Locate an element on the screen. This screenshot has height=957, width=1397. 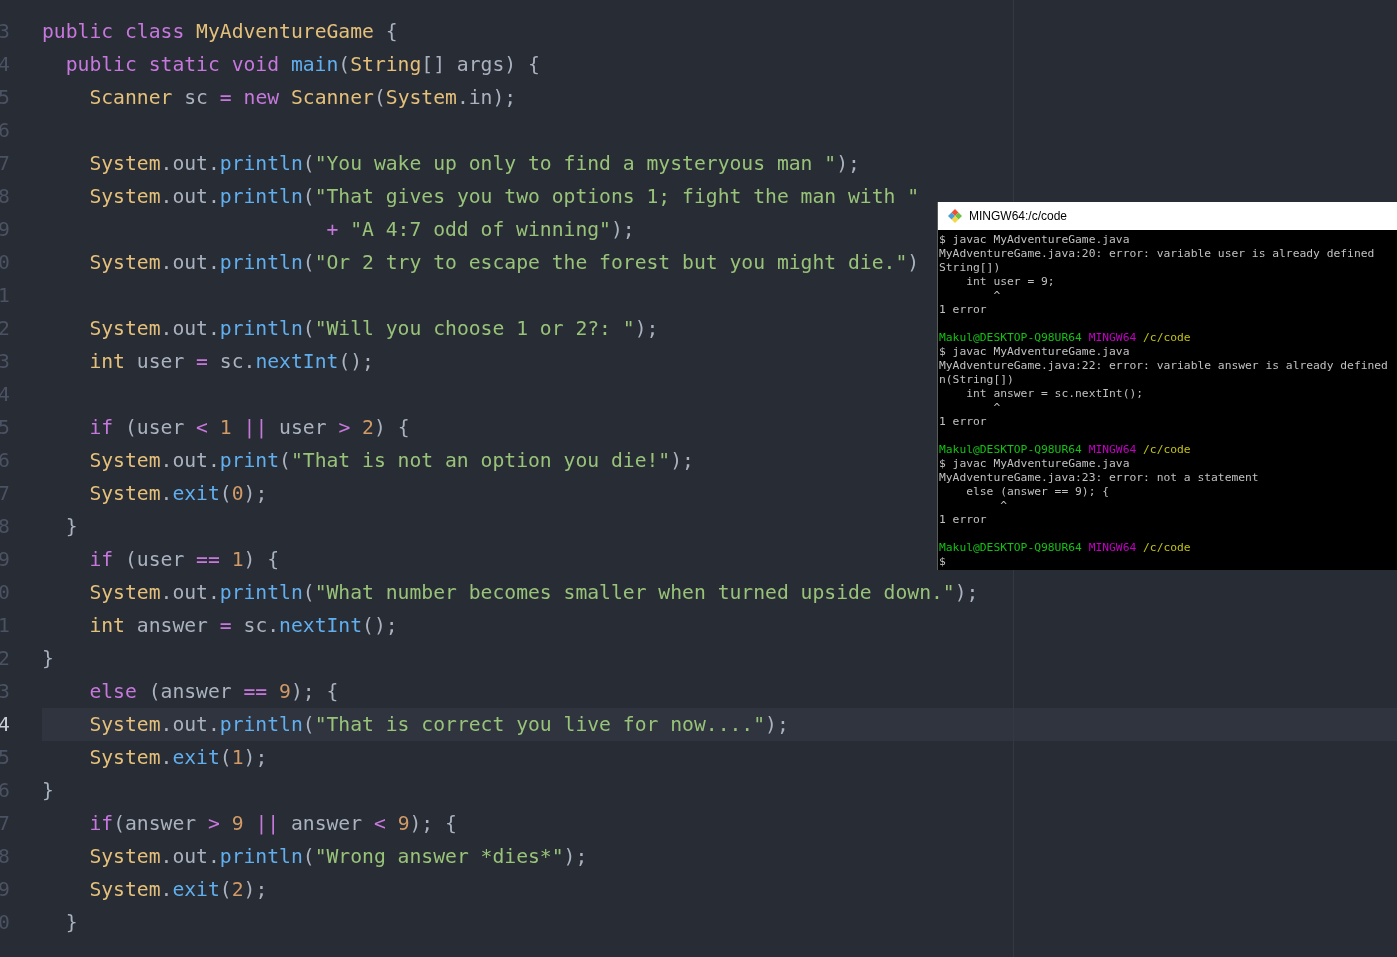
terminal-line: $ is located at coordinates (943, 562).